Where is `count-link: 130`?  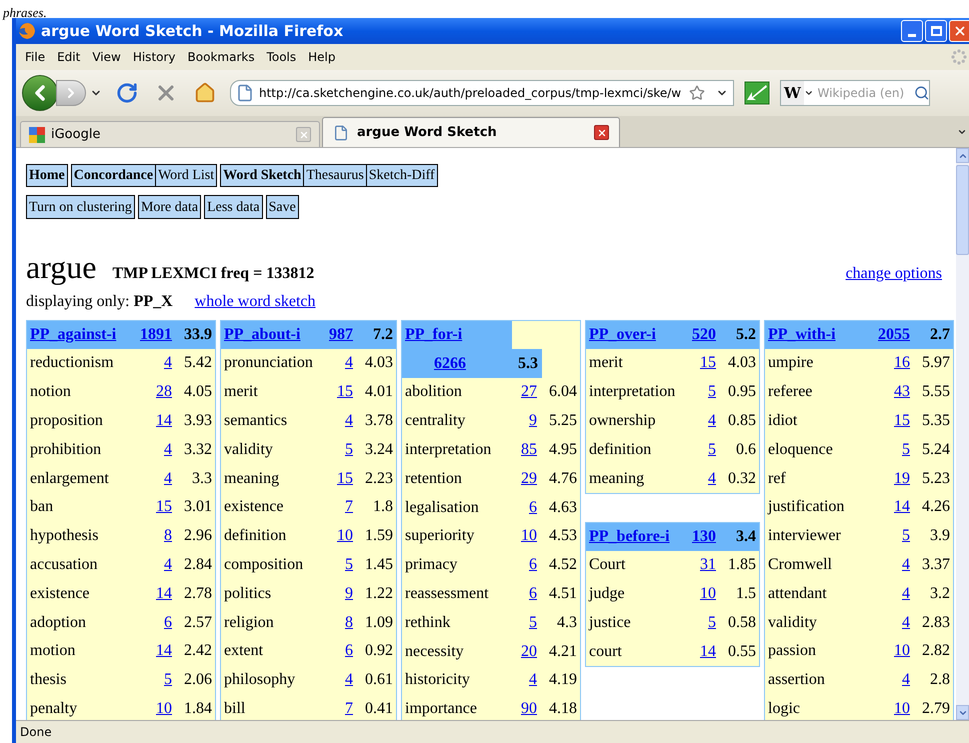
count-link: 130 is located at coordinates (704, 536).